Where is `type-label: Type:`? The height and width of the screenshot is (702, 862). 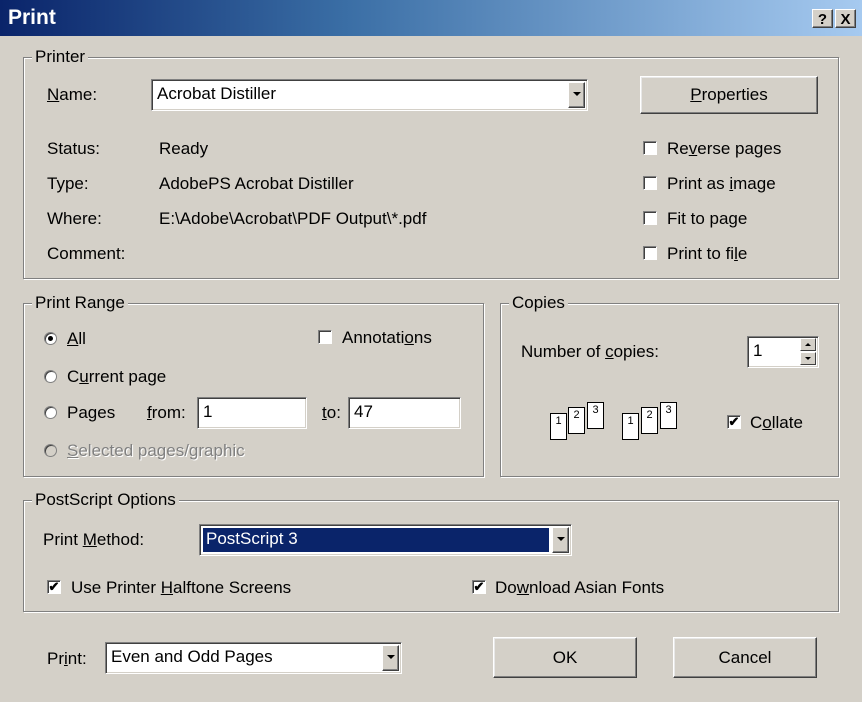
type-label: Type: is located at coordinates (68, 183).